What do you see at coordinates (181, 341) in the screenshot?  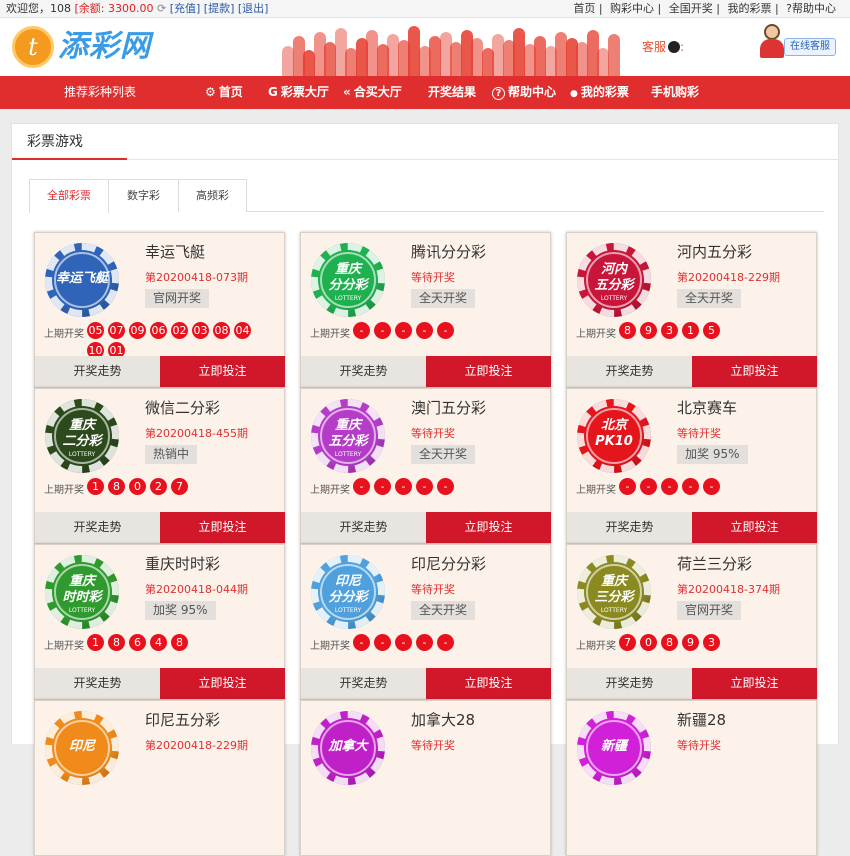 I see `last-draw-balls: 05 07 09 06 02 03 08 04 10 01` at bounding box center [181, 341].